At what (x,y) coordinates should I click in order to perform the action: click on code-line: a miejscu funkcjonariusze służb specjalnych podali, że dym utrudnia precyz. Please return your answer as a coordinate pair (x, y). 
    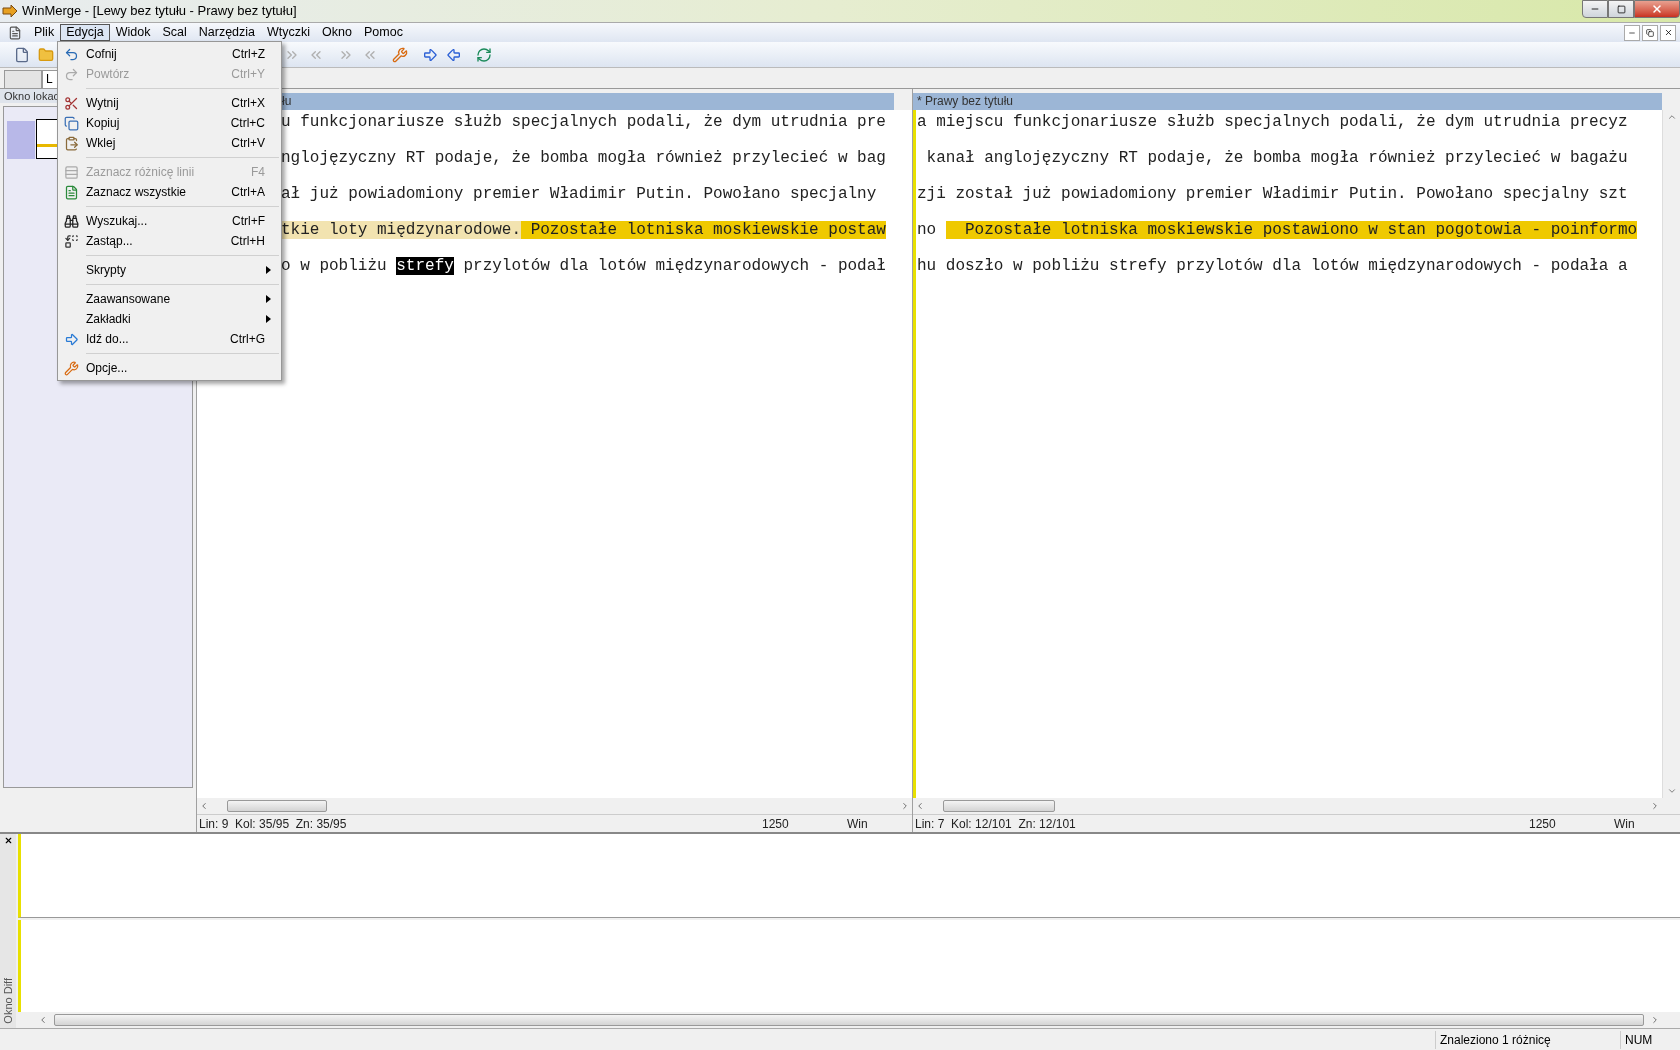
    Looking at the image, I should click on (1272, 122).